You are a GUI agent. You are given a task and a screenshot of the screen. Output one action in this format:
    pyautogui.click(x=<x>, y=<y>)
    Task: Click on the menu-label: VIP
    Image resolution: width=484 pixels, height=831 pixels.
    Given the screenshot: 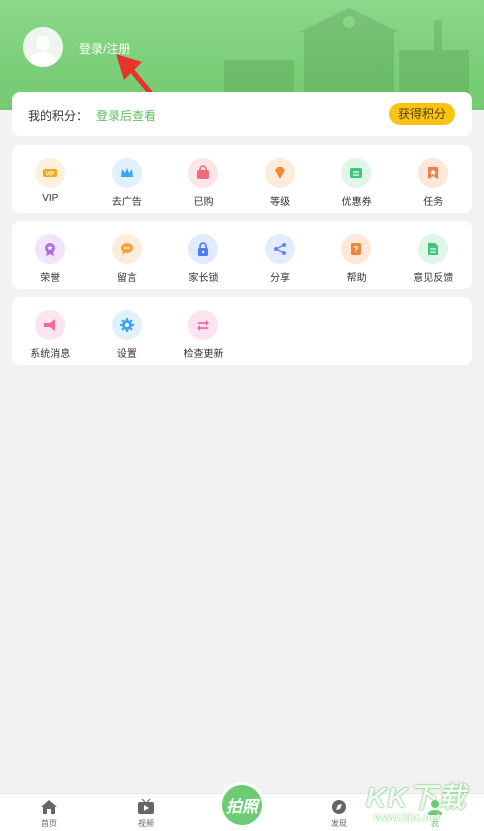 What is the action you would take?
    pyautogui.click(x=50, y=198)
    